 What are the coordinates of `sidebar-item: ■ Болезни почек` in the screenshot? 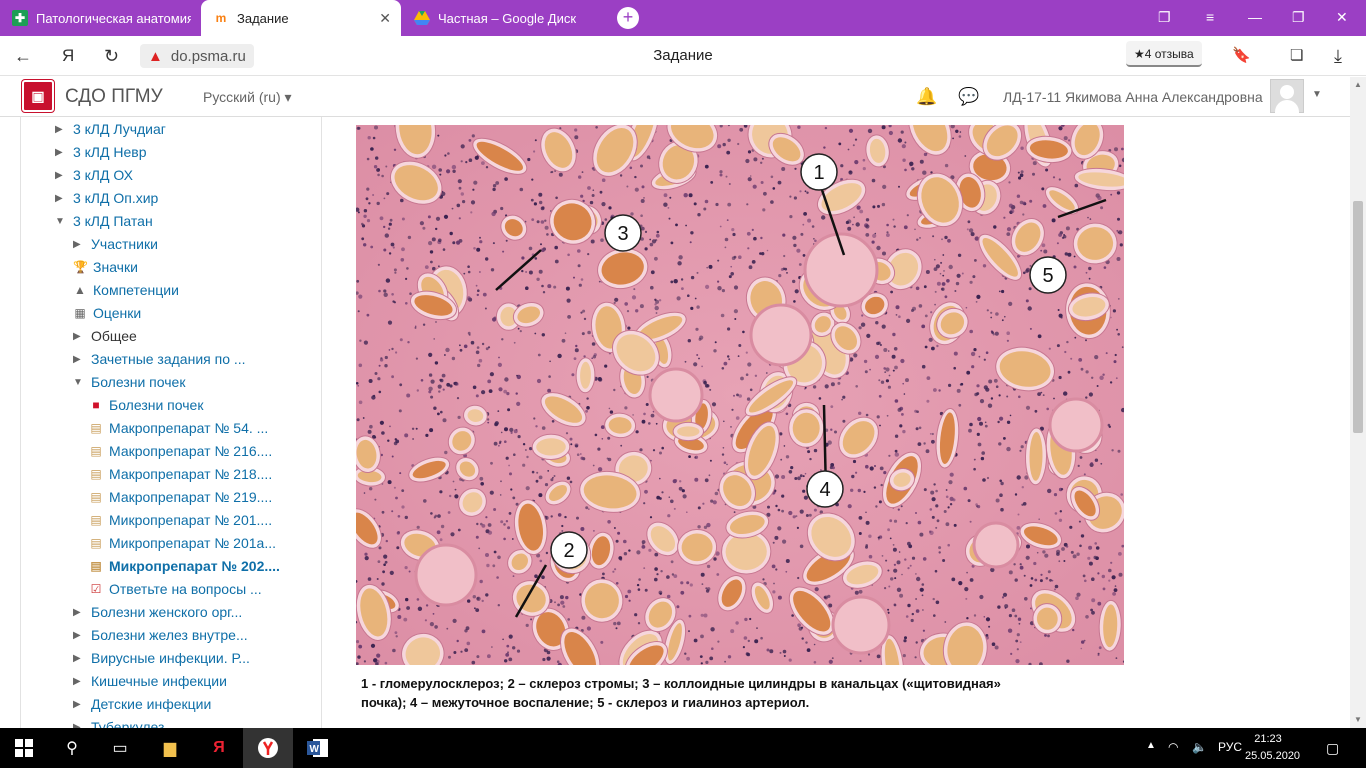 It's located at (146, 405).